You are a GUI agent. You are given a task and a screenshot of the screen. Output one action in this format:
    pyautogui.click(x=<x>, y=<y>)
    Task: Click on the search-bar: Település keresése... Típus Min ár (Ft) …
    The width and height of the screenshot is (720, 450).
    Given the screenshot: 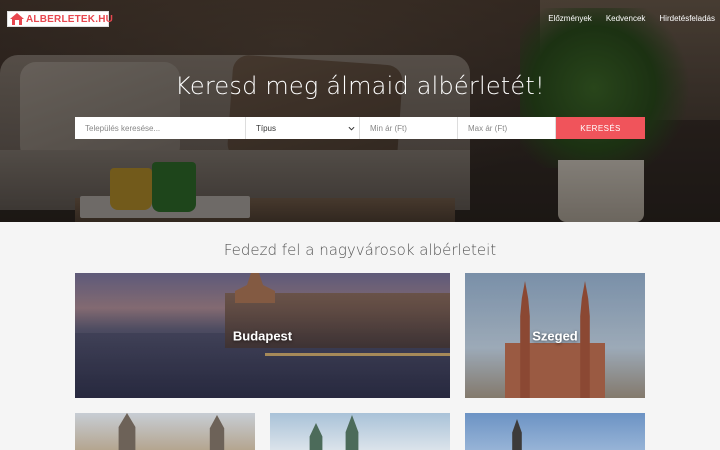 What is the action you would take?
    pyautogui.click(x=360, y=128)
    